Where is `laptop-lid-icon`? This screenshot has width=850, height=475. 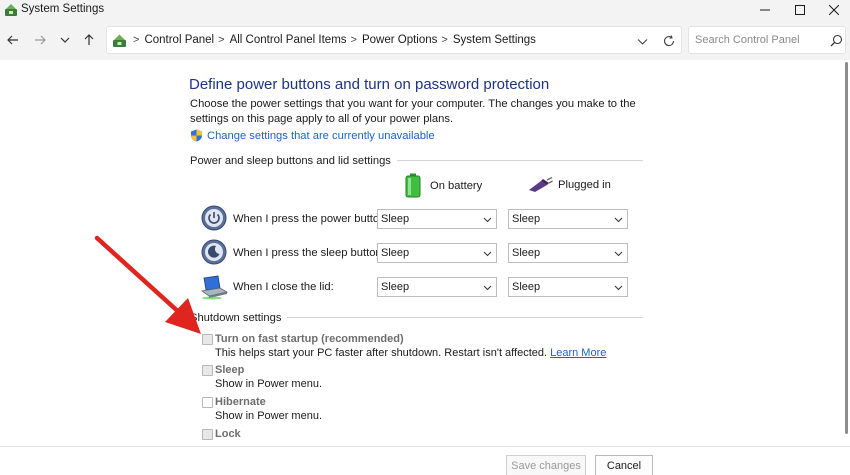 laptop-lid-icon is located at coordinates (214, 287).